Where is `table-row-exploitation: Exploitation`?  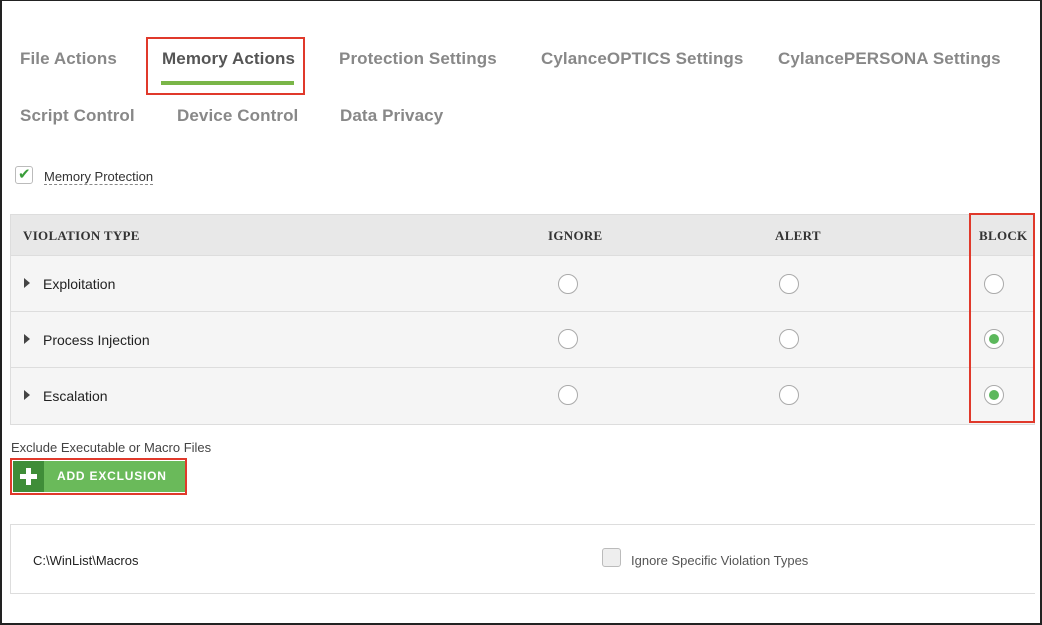 table-row-exploitation: Exploitation is located at coordinates (522, 284).